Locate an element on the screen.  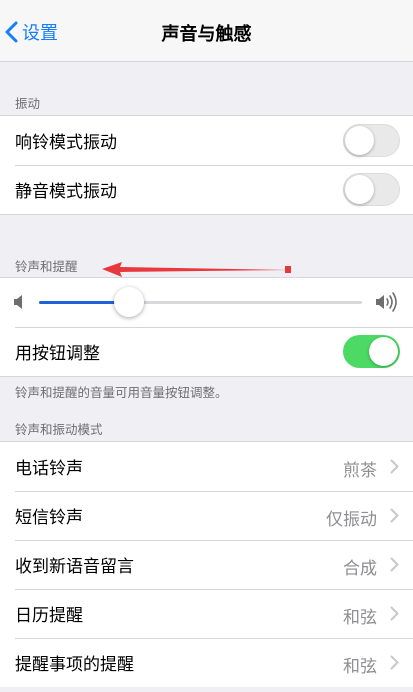
silent-vibrate-row: 静音模式振动 is located at coordinates (206, 189).